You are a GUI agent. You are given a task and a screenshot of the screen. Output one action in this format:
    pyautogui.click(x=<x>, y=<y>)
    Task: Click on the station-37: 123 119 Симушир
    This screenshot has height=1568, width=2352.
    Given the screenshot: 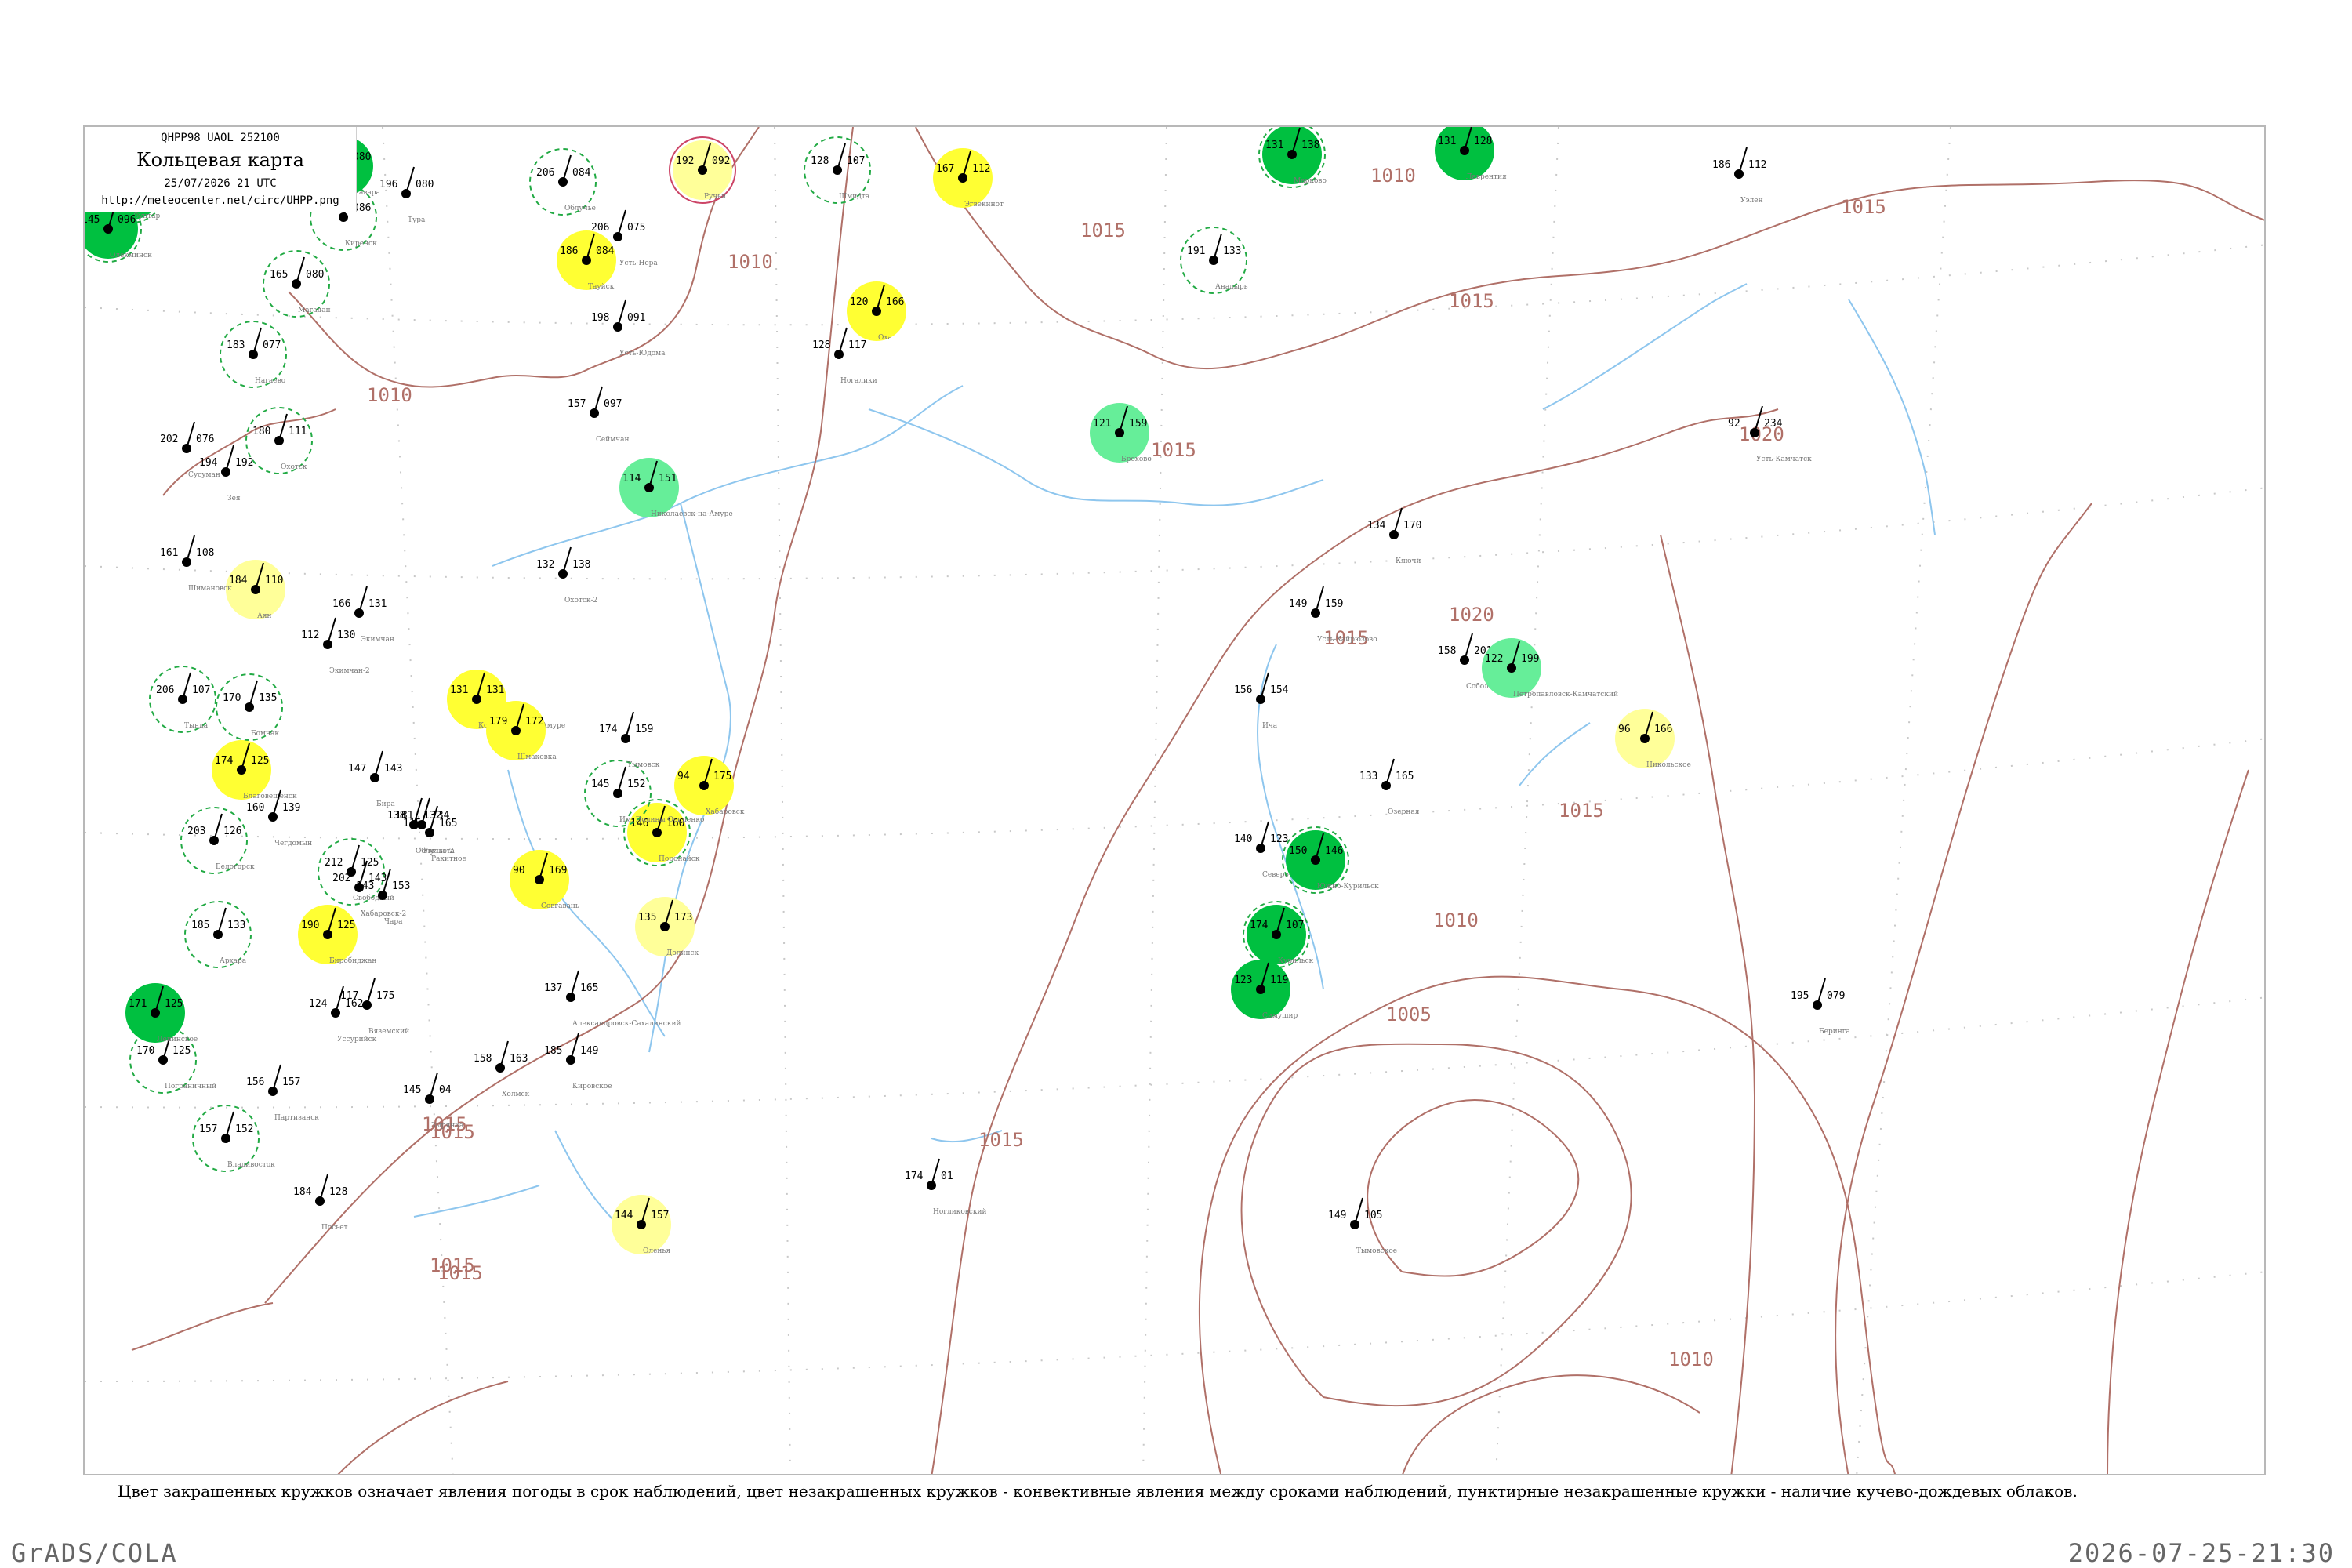 What is the action you would take?
    pyautogui.click(x=1264, y=990)
    